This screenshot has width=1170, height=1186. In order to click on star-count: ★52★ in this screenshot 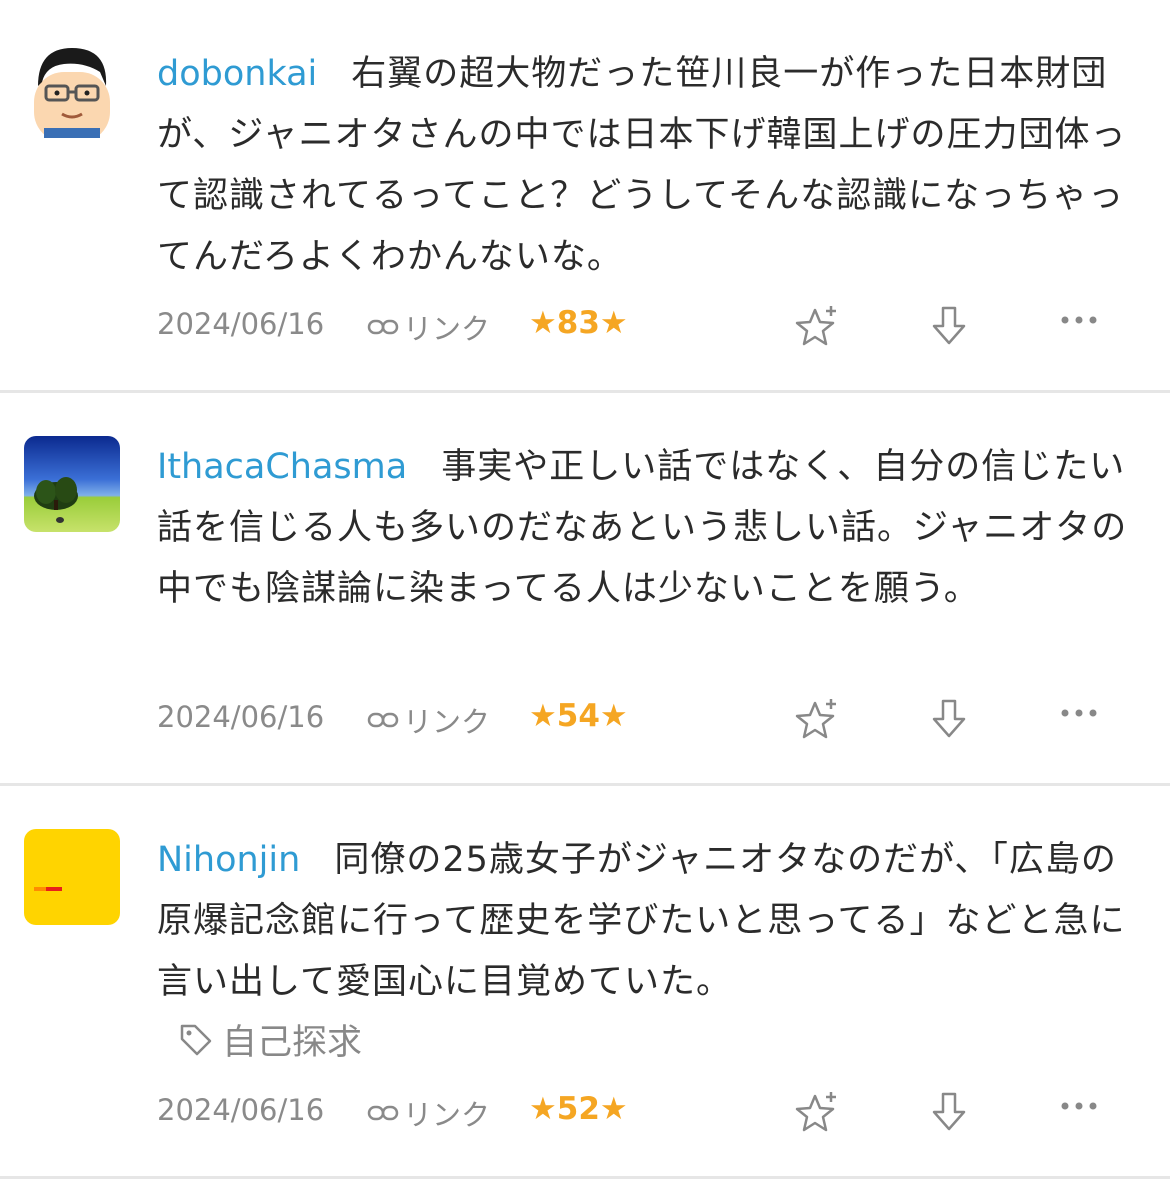, I will do `click(578, 1109)`.